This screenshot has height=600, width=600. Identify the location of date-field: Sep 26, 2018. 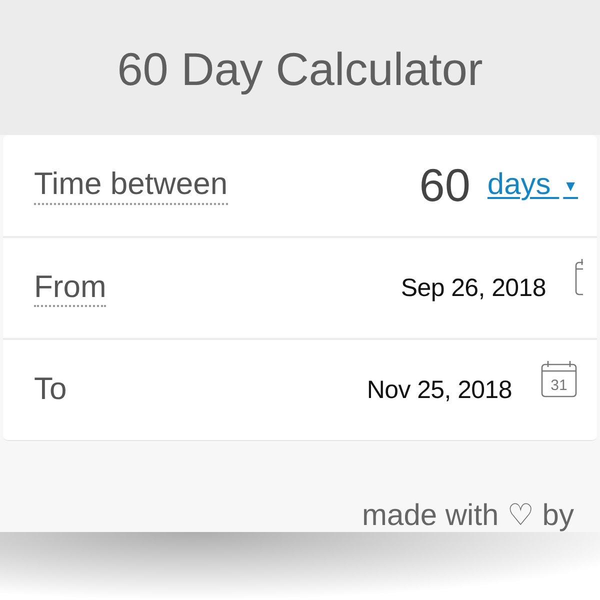
(473, 288).